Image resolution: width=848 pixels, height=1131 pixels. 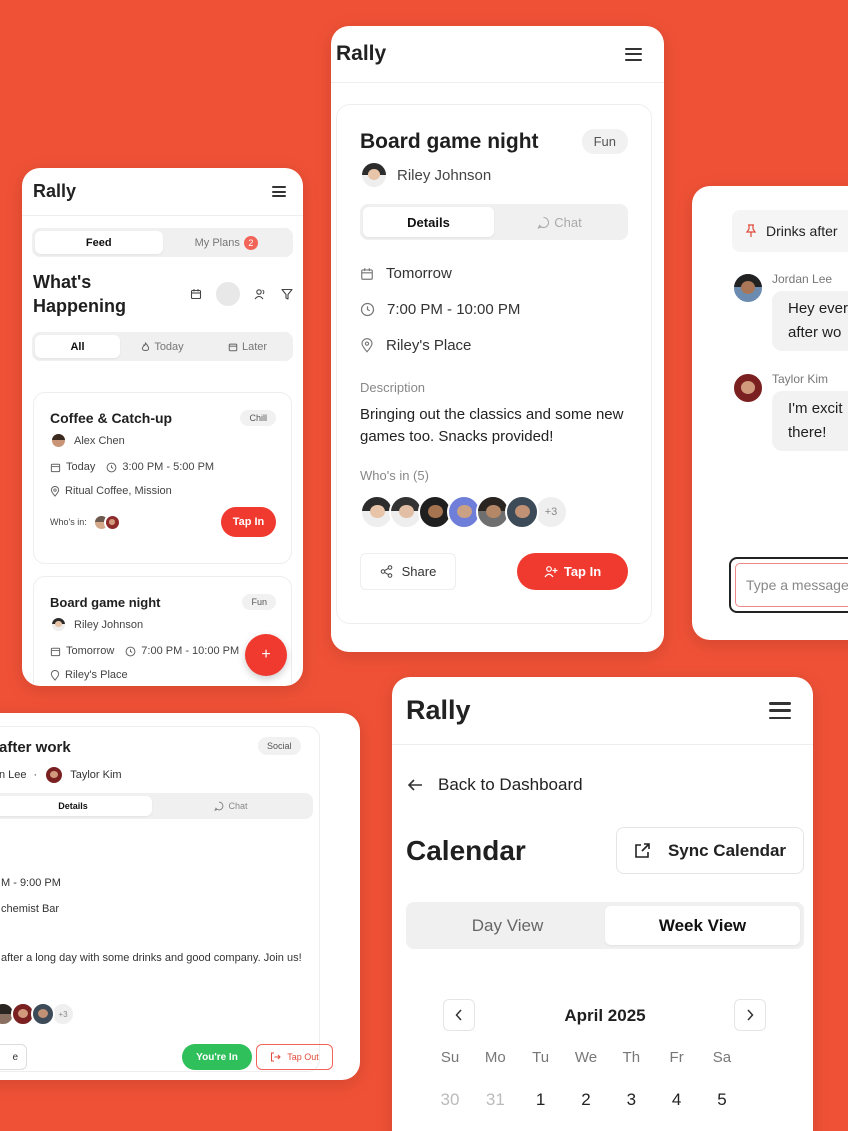 I want to click on clock-icon, so click(x=367, y=309).